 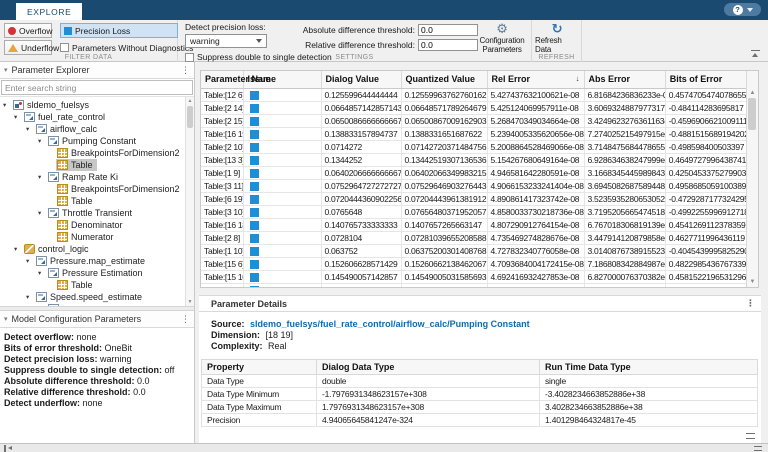 I want to click on tree-item: ▾ airflow_calc, so click(x=97, y=129).